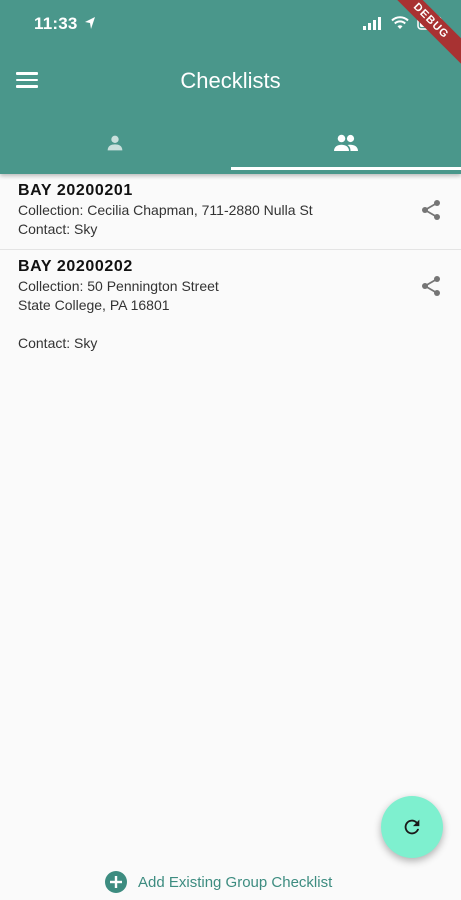 The height and width of the screenshot is (900, 461). What do you see at coordinates (116, 882) in the screenshot?
I see `add-circle-icon` at bounding box center [116, 882].